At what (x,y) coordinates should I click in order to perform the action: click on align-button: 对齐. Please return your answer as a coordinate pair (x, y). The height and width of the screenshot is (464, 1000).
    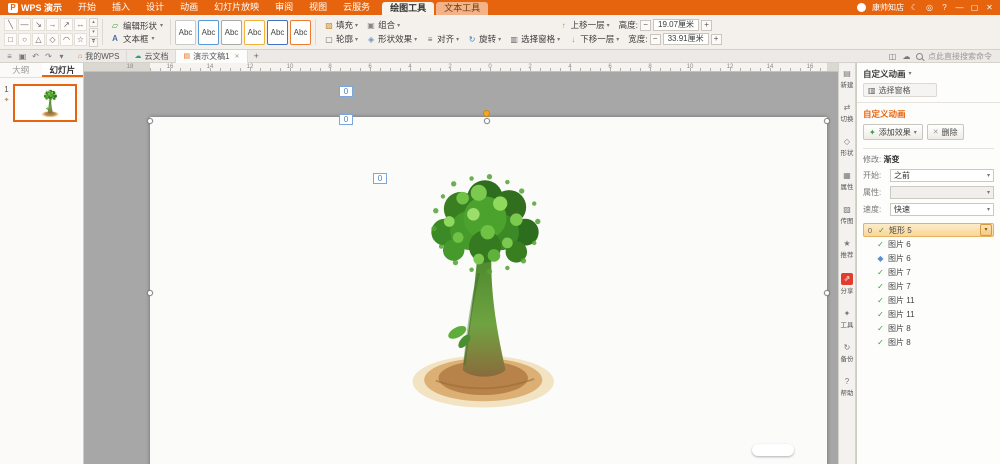
    Looking at the image, I should click on (442, 39).